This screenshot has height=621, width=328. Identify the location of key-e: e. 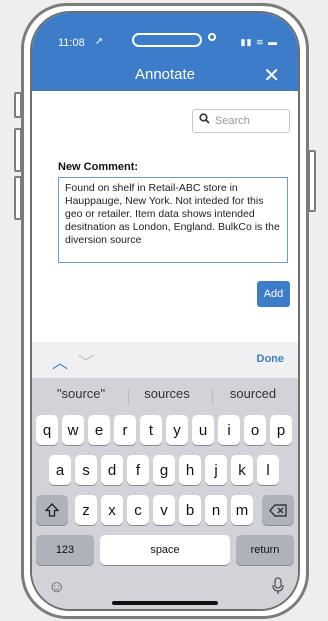
(99, 430).